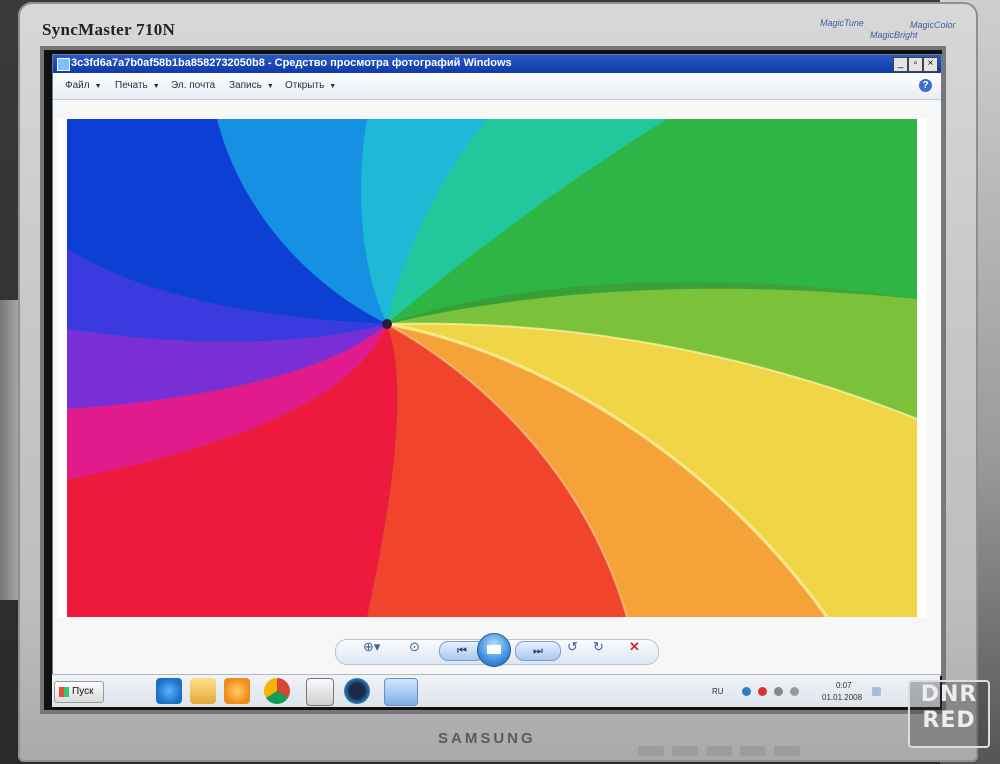  Describe the element at coordinates (109, 29) in the screenshot. I see `monitor-model: SyncMaster 710N` at that location.